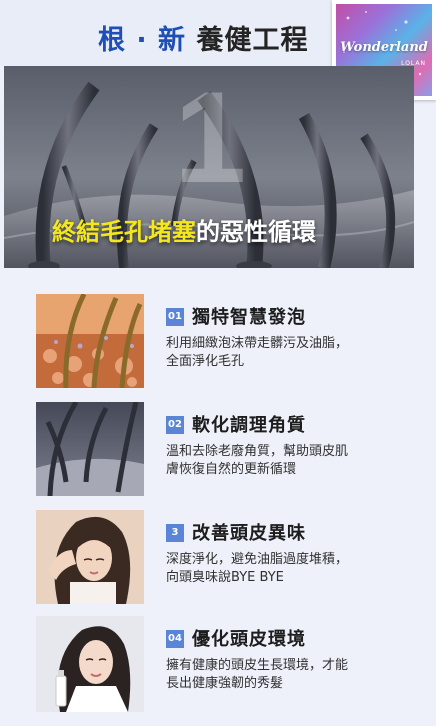  I want to click on page-title: 根 · 新 養健工程, so click(203, 37).